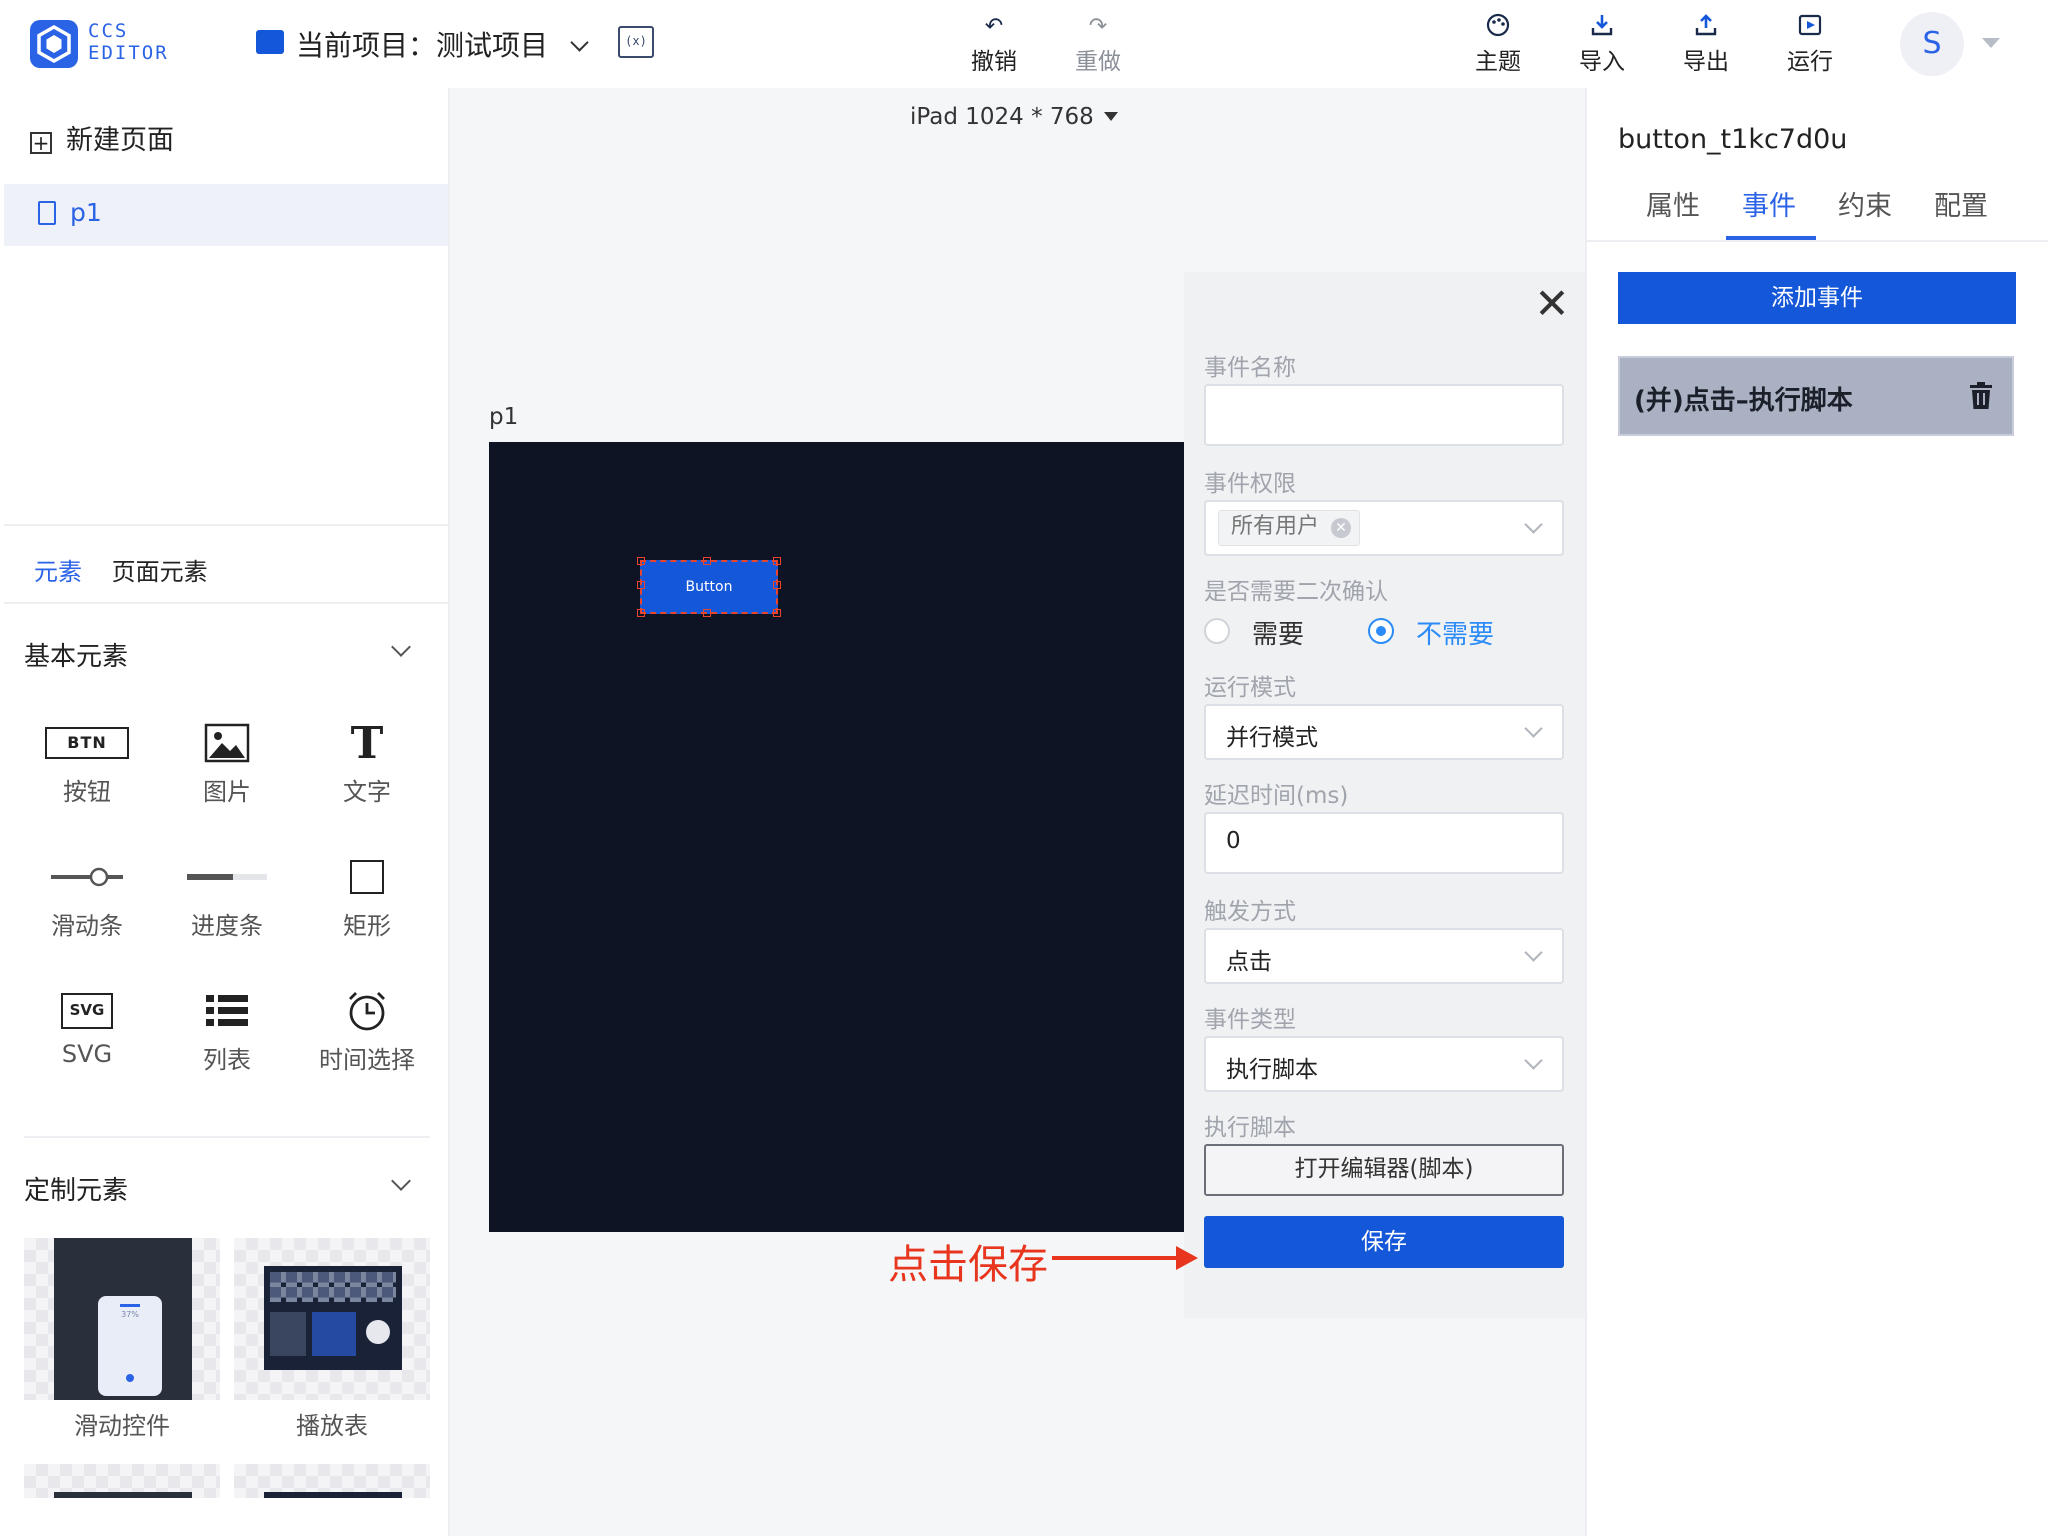  I want to click on svg-icon: SVG, so click(87, 1011).